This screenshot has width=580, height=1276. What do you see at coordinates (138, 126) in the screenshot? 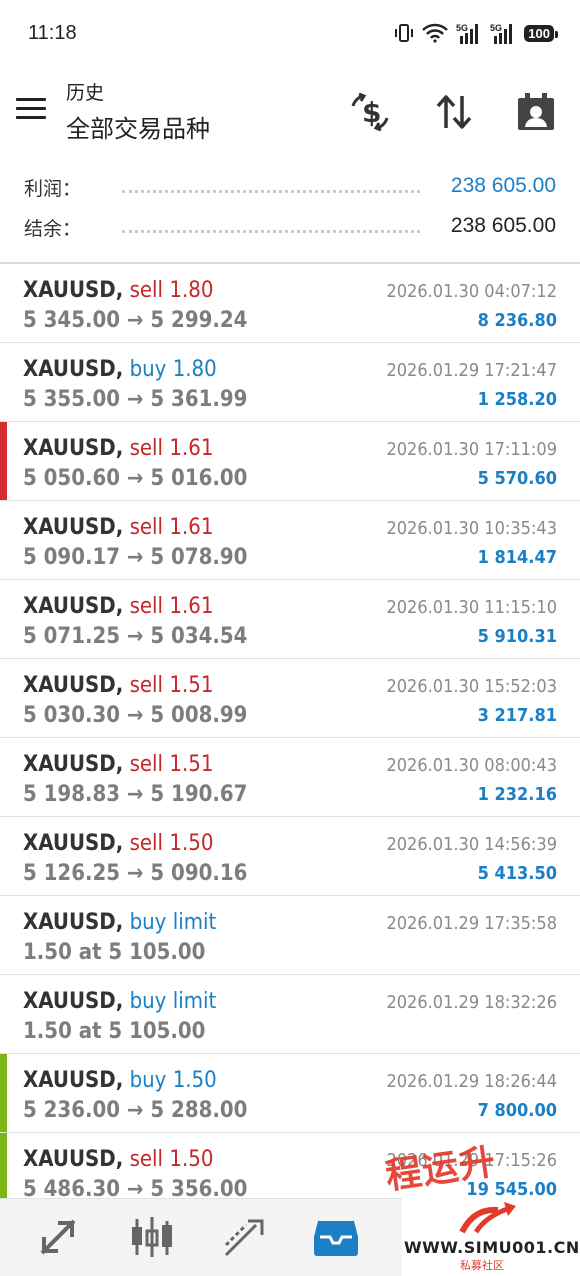
I see `page-title: 全部交易品种` at bounding box center [138, 126].